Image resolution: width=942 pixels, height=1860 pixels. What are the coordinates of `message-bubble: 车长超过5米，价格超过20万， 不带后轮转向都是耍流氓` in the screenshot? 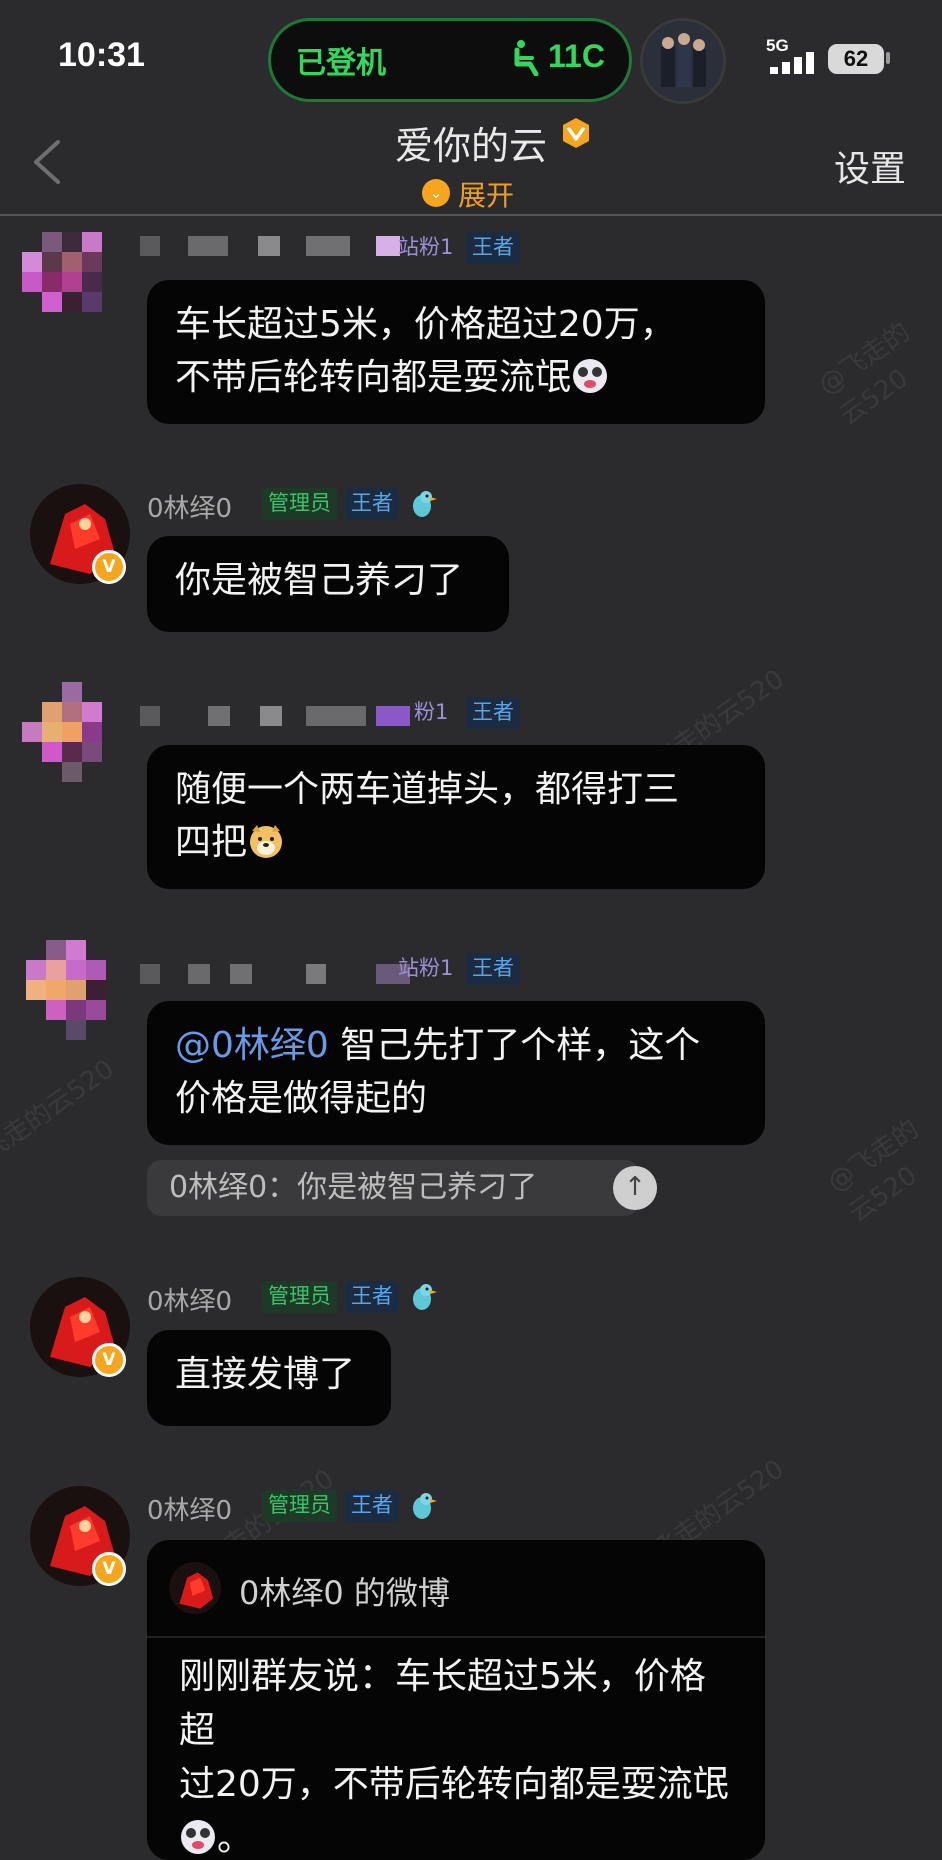 It's located at (456, 352).